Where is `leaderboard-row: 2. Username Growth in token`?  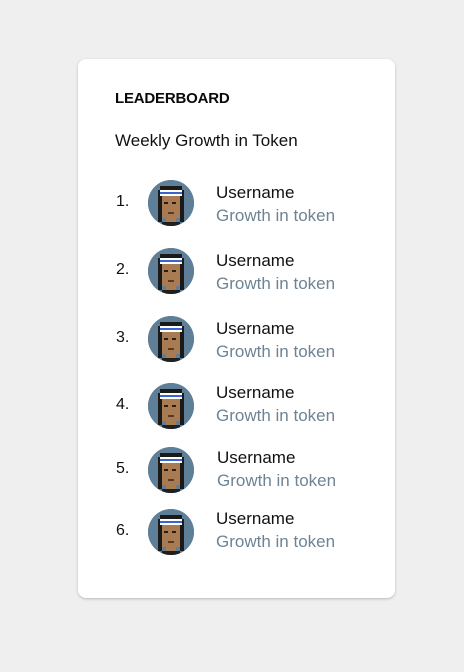 leaderboard-row: 2. Username Growth in token is located at coordinates (236, 272).